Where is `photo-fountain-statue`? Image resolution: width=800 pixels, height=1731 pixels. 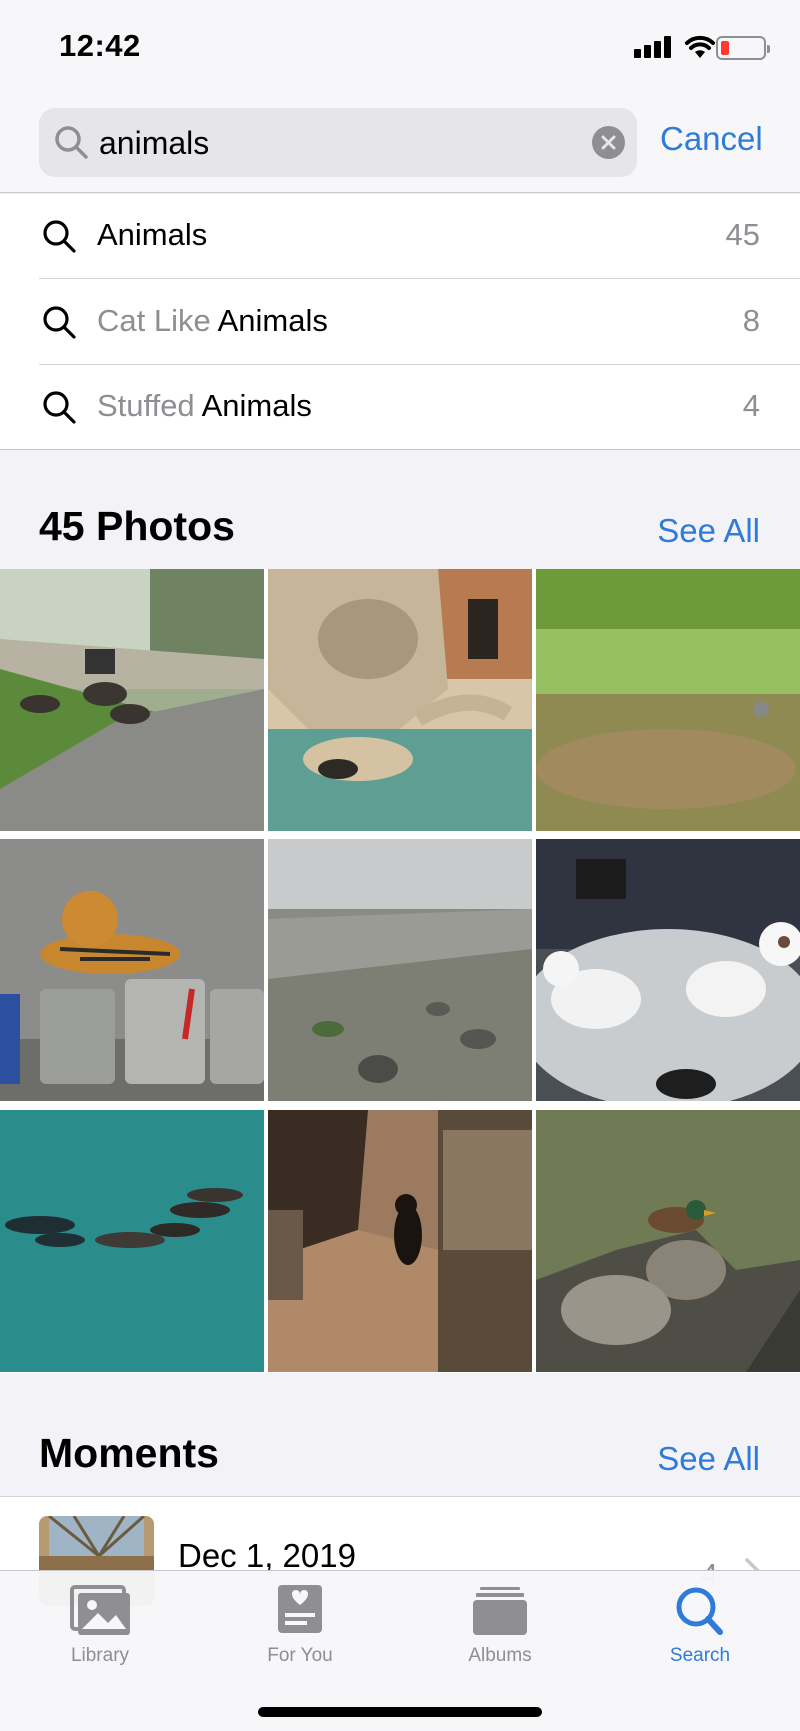 photo-fountain-statue is located at coordinates (400, 700).